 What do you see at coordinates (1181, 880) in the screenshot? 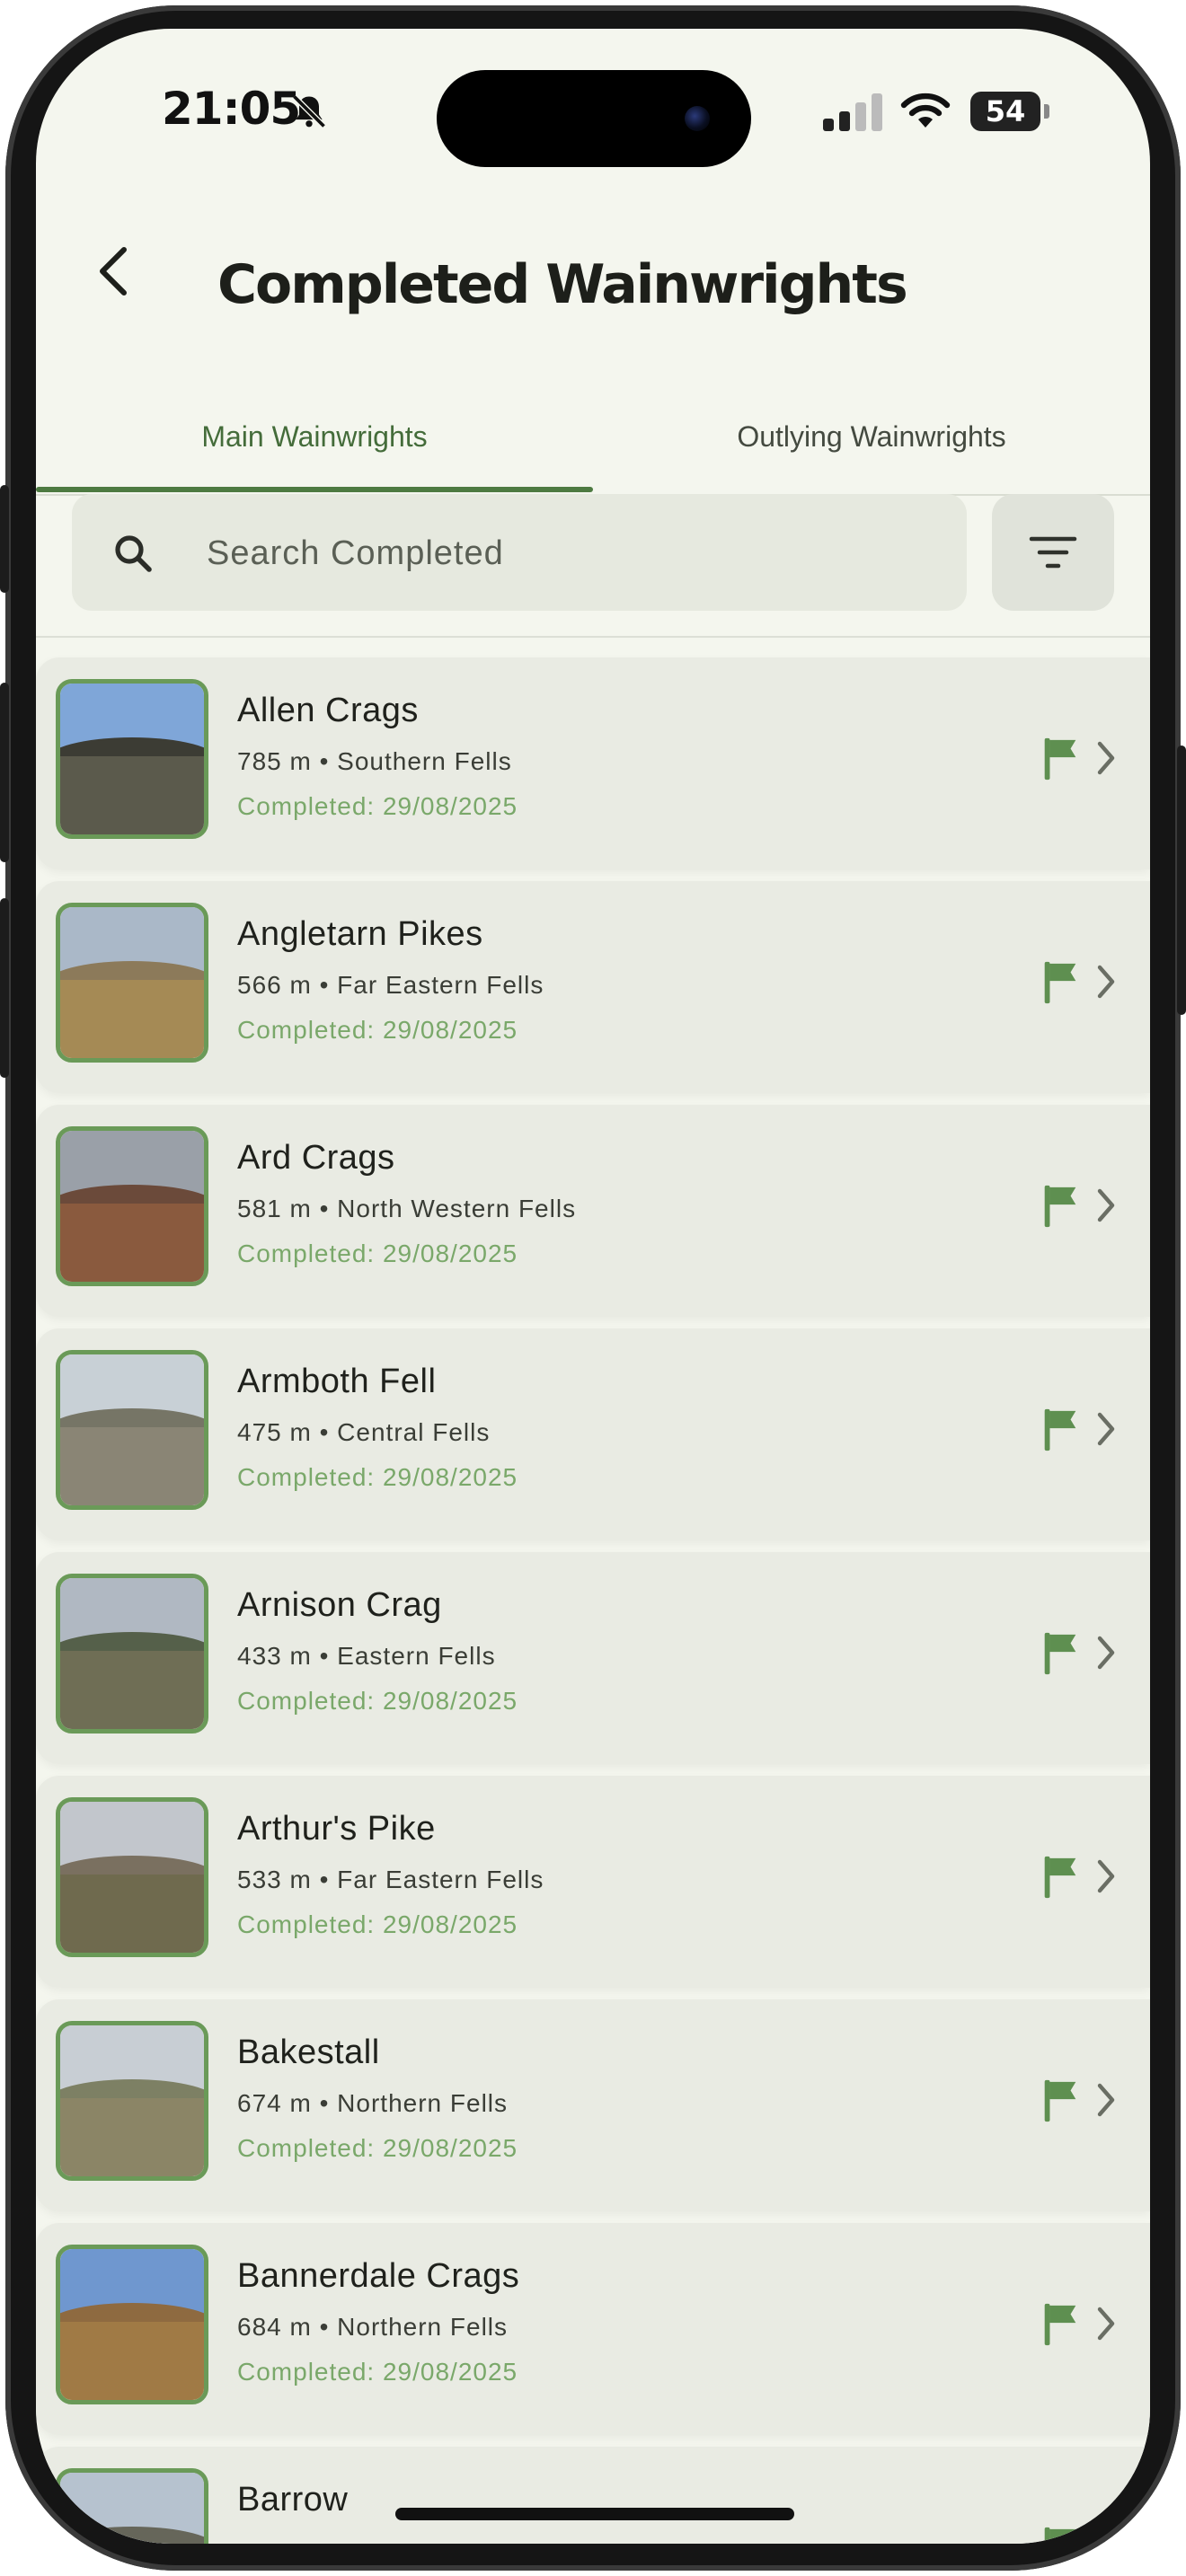
I see `power-button` at bounding box center [1181, 880].